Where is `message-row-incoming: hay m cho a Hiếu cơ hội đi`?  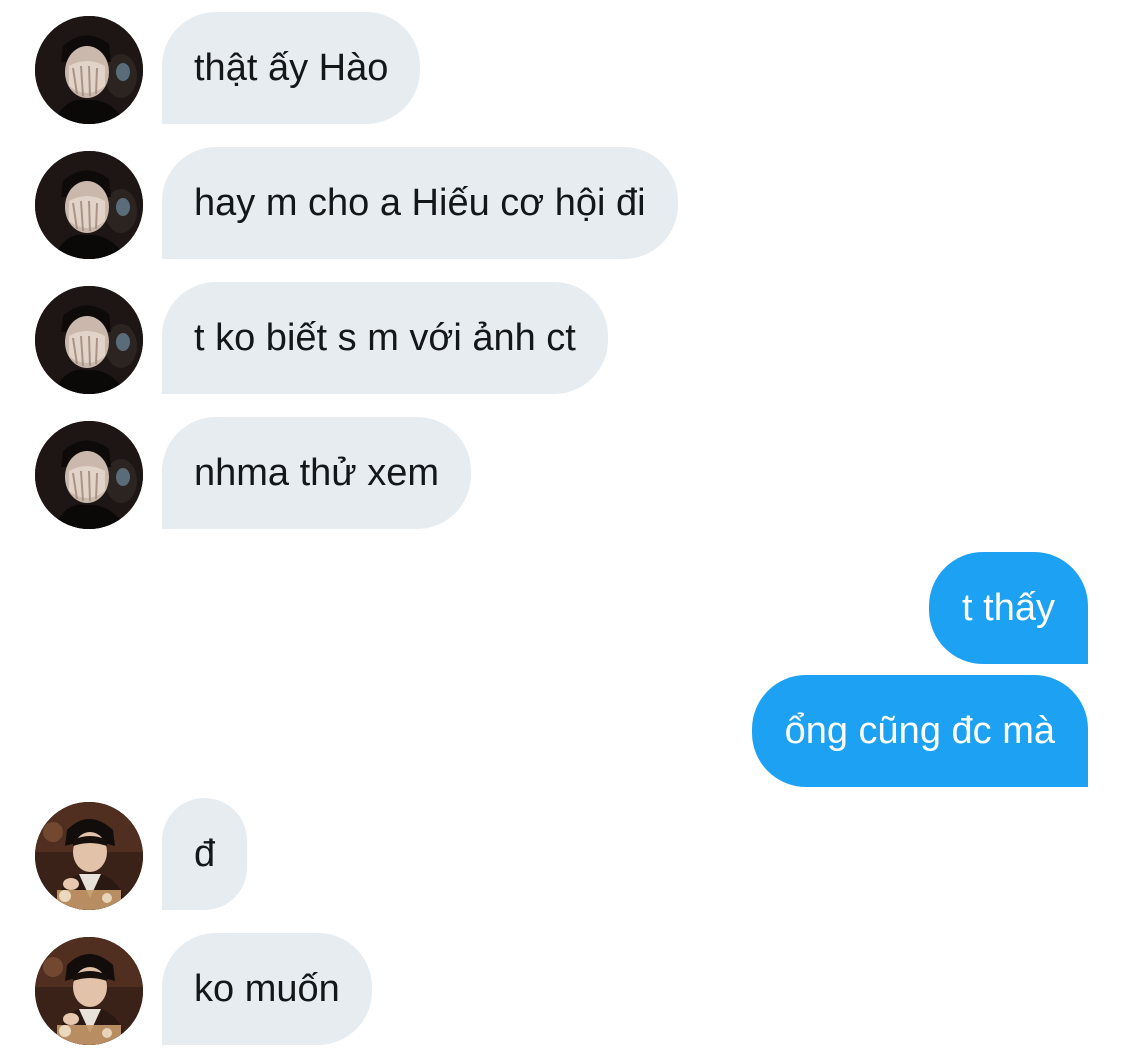 message-row-incoming: hay m cho a Hiếu cơ hội đi is located at coordinates (562, 203).